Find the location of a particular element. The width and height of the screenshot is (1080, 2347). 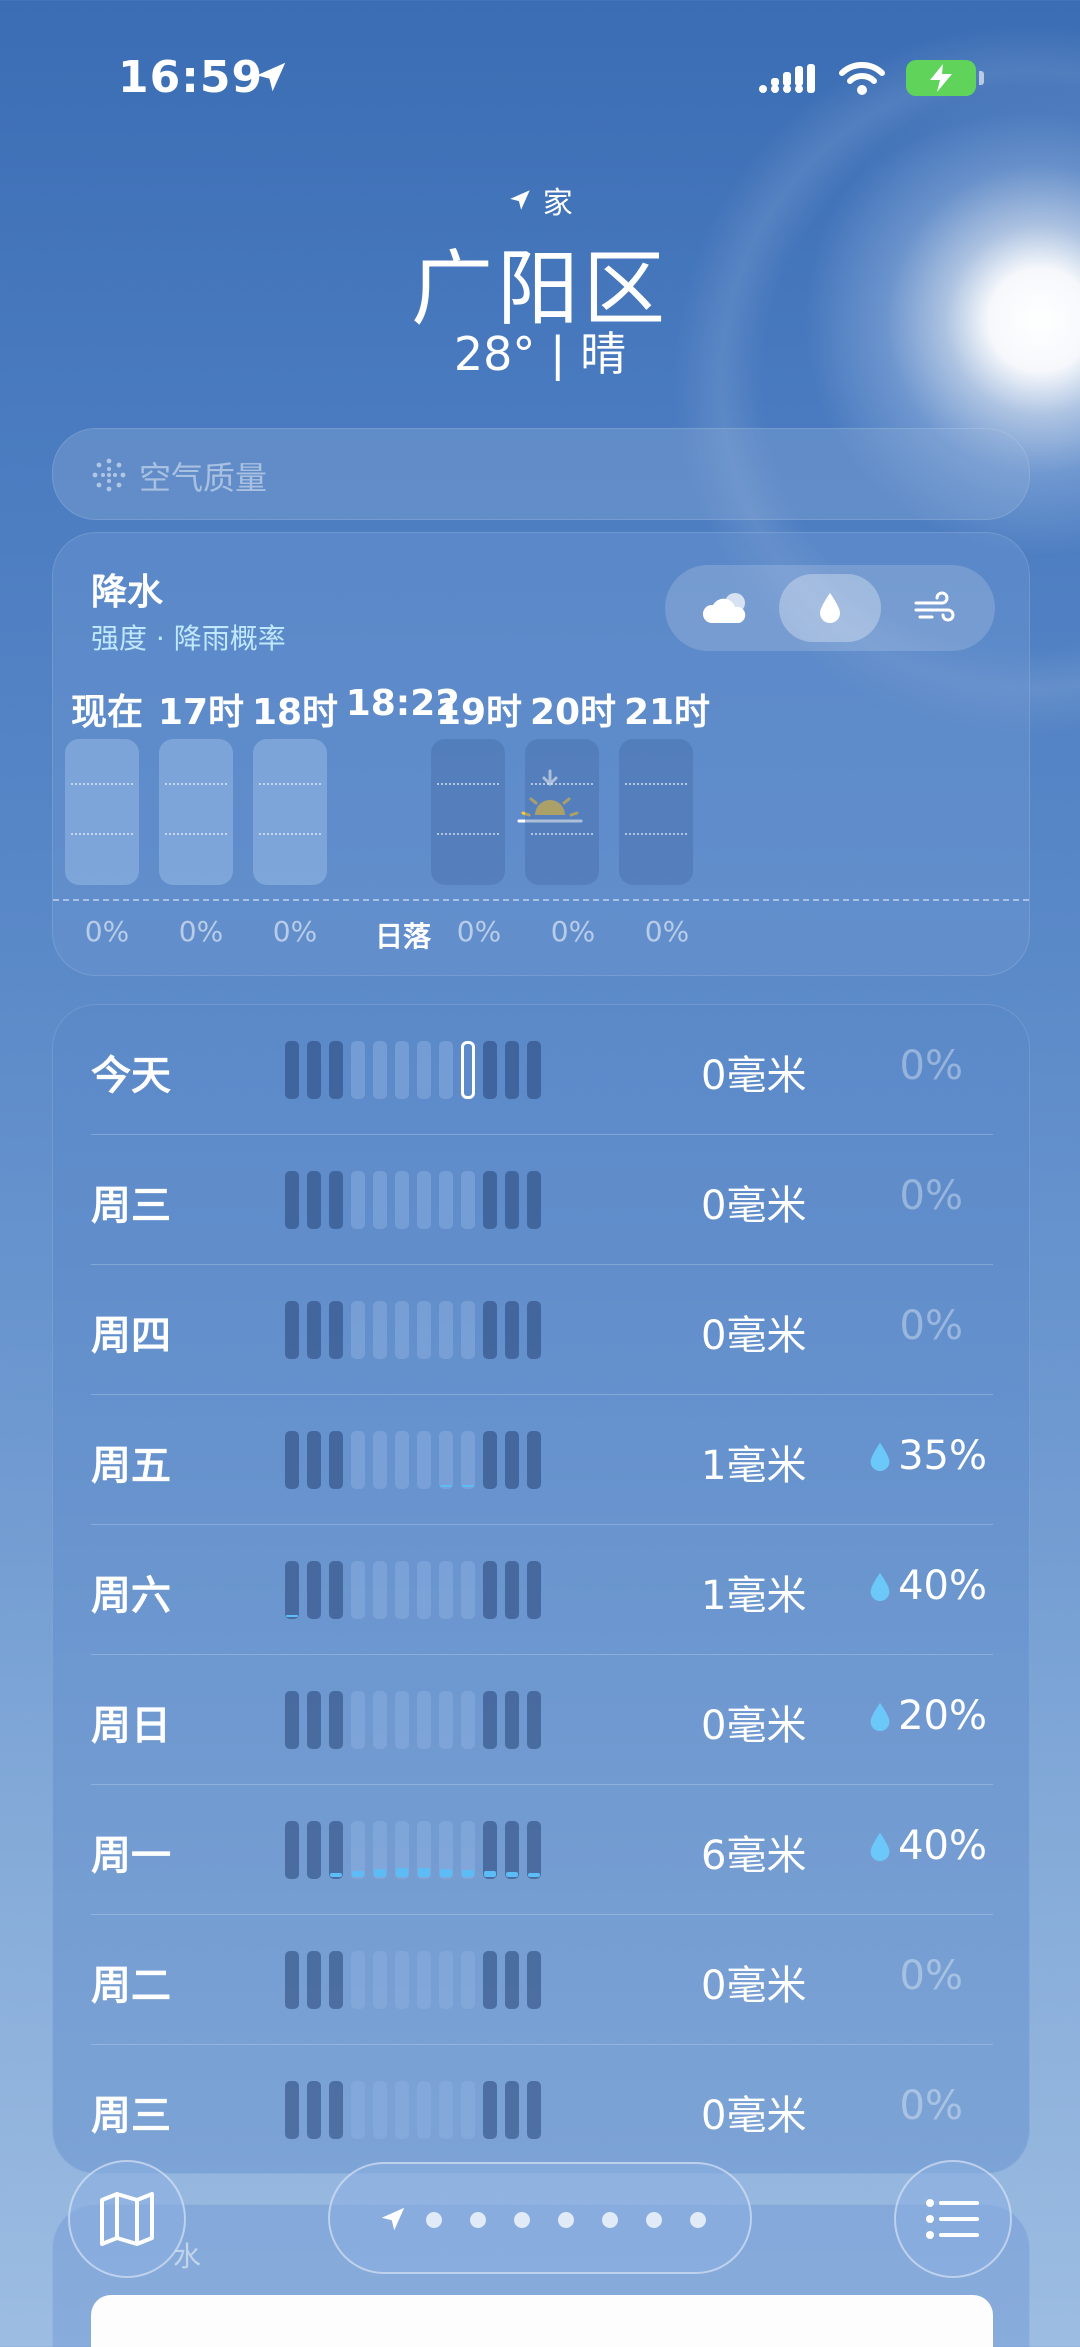

daily-row: 今天 0毫米 0% is located at coordinates (542, 1070).